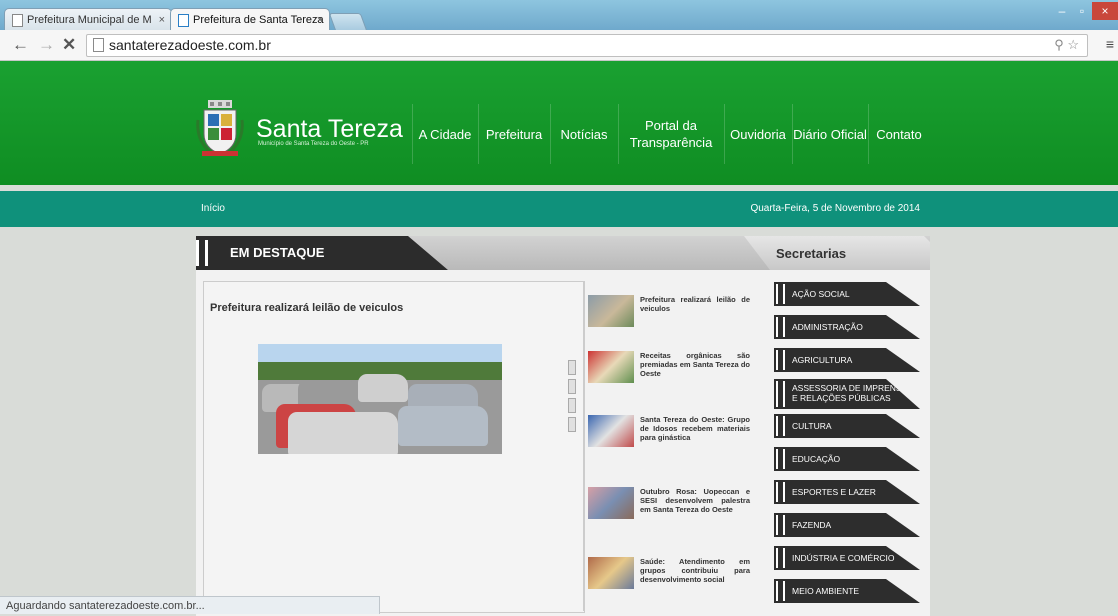 Image resolution: width=1118 pixels, height=616 pixels. What do you see at coordinates (69, 45) in the screenshot?
I see `stop-loading-icon: ✕` at bounding box center [69, 45].